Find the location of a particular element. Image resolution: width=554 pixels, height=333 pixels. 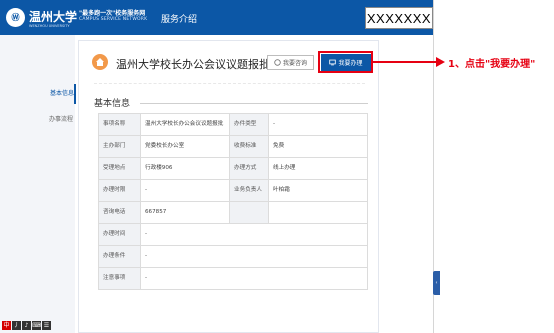

table-row: 注意事项 - is located at coordinates (233, 278).